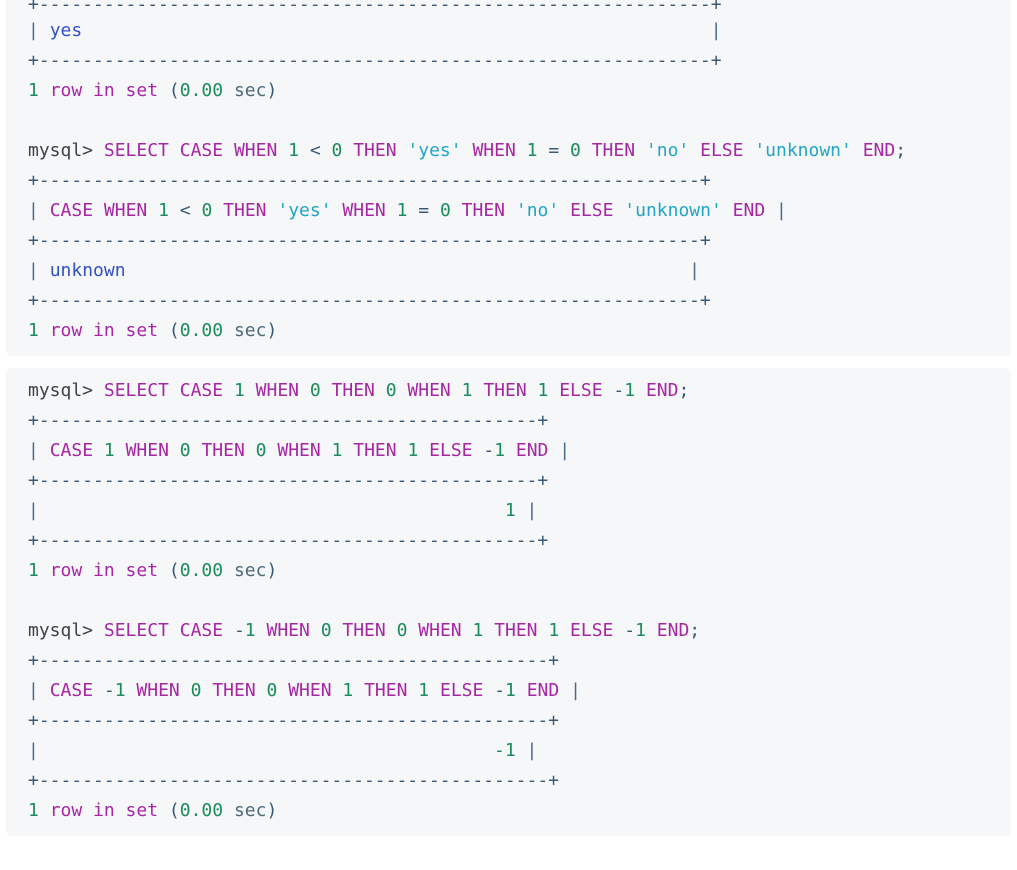 Image resolution: width=1017 pixels, height=870 pixels. I want to click on sql-string-literal: 'no', so click(667, 150).